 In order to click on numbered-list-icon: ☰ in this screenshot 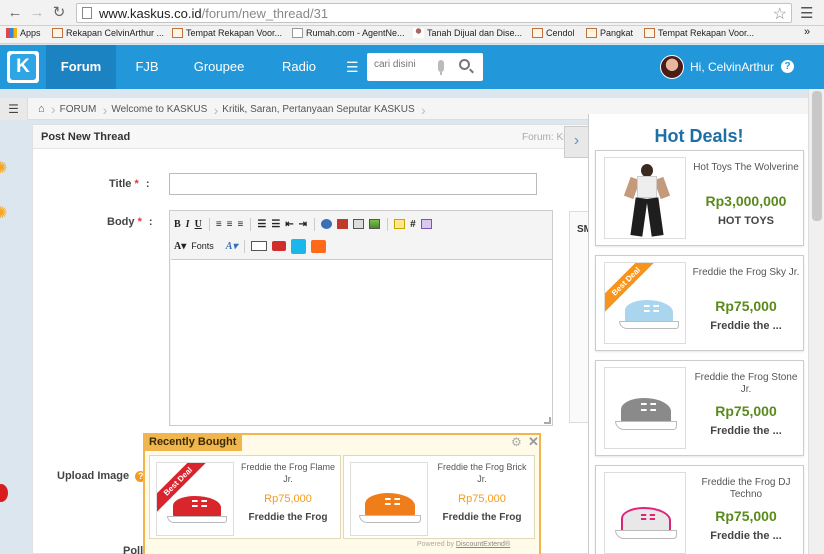, I will do `click(275, 224)`.